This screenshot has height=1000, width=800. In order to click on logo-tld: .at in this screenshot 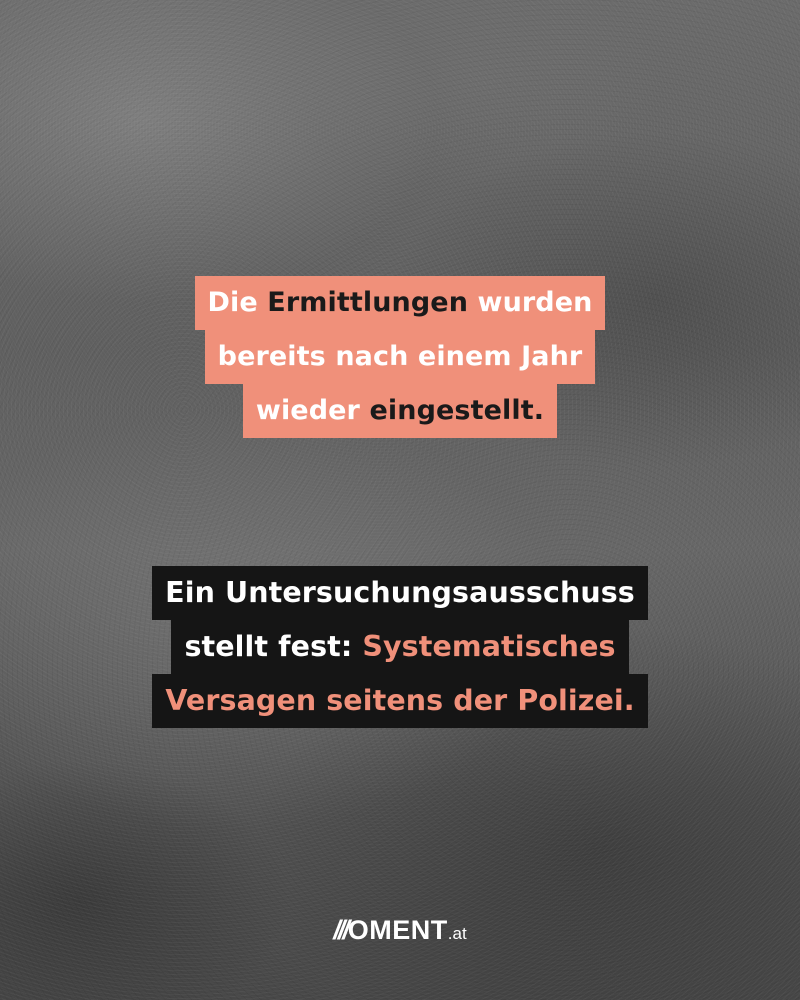, I will do `click(457, 933)`.